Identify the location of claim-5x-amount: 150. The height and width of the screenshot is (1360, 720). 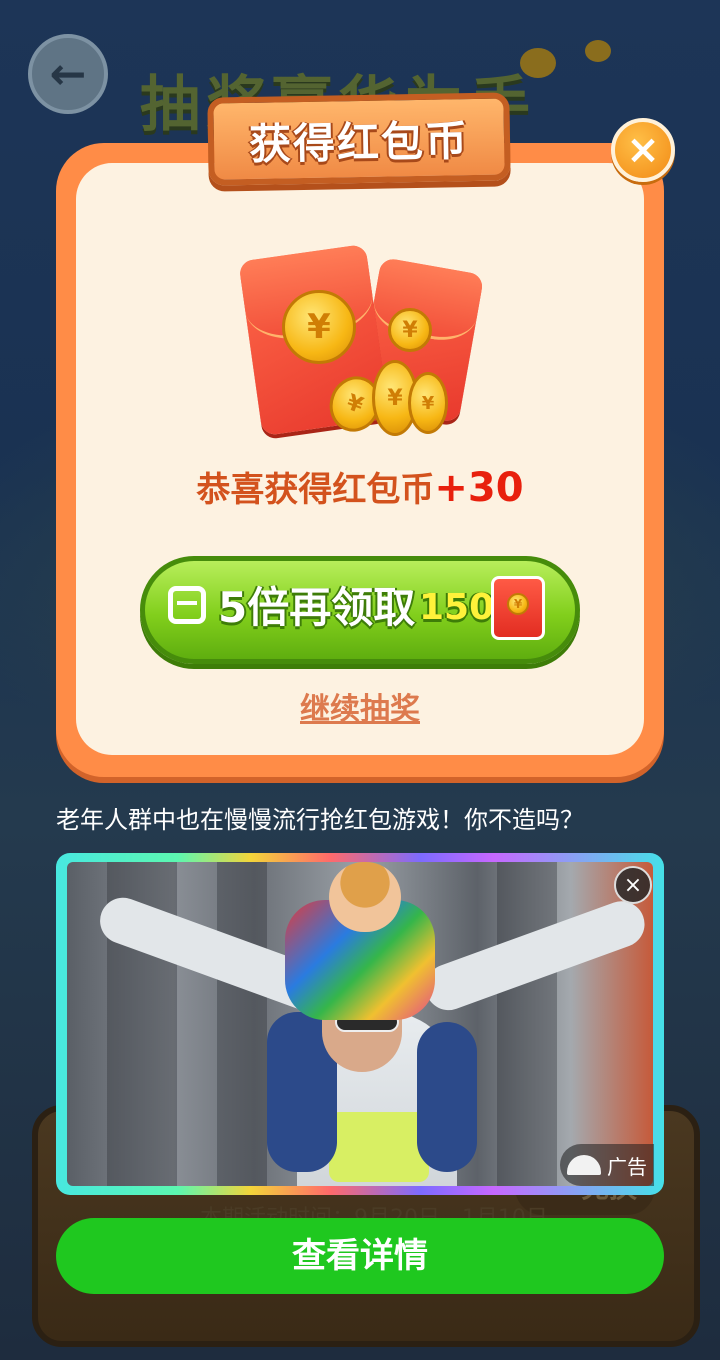
(457, 607).